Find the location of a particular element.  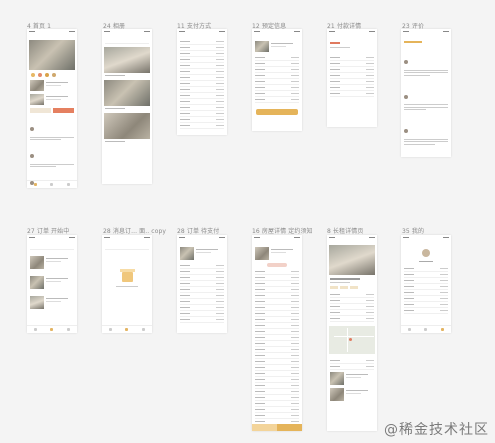

map-pin-icon is located at coordinates (350, 339).